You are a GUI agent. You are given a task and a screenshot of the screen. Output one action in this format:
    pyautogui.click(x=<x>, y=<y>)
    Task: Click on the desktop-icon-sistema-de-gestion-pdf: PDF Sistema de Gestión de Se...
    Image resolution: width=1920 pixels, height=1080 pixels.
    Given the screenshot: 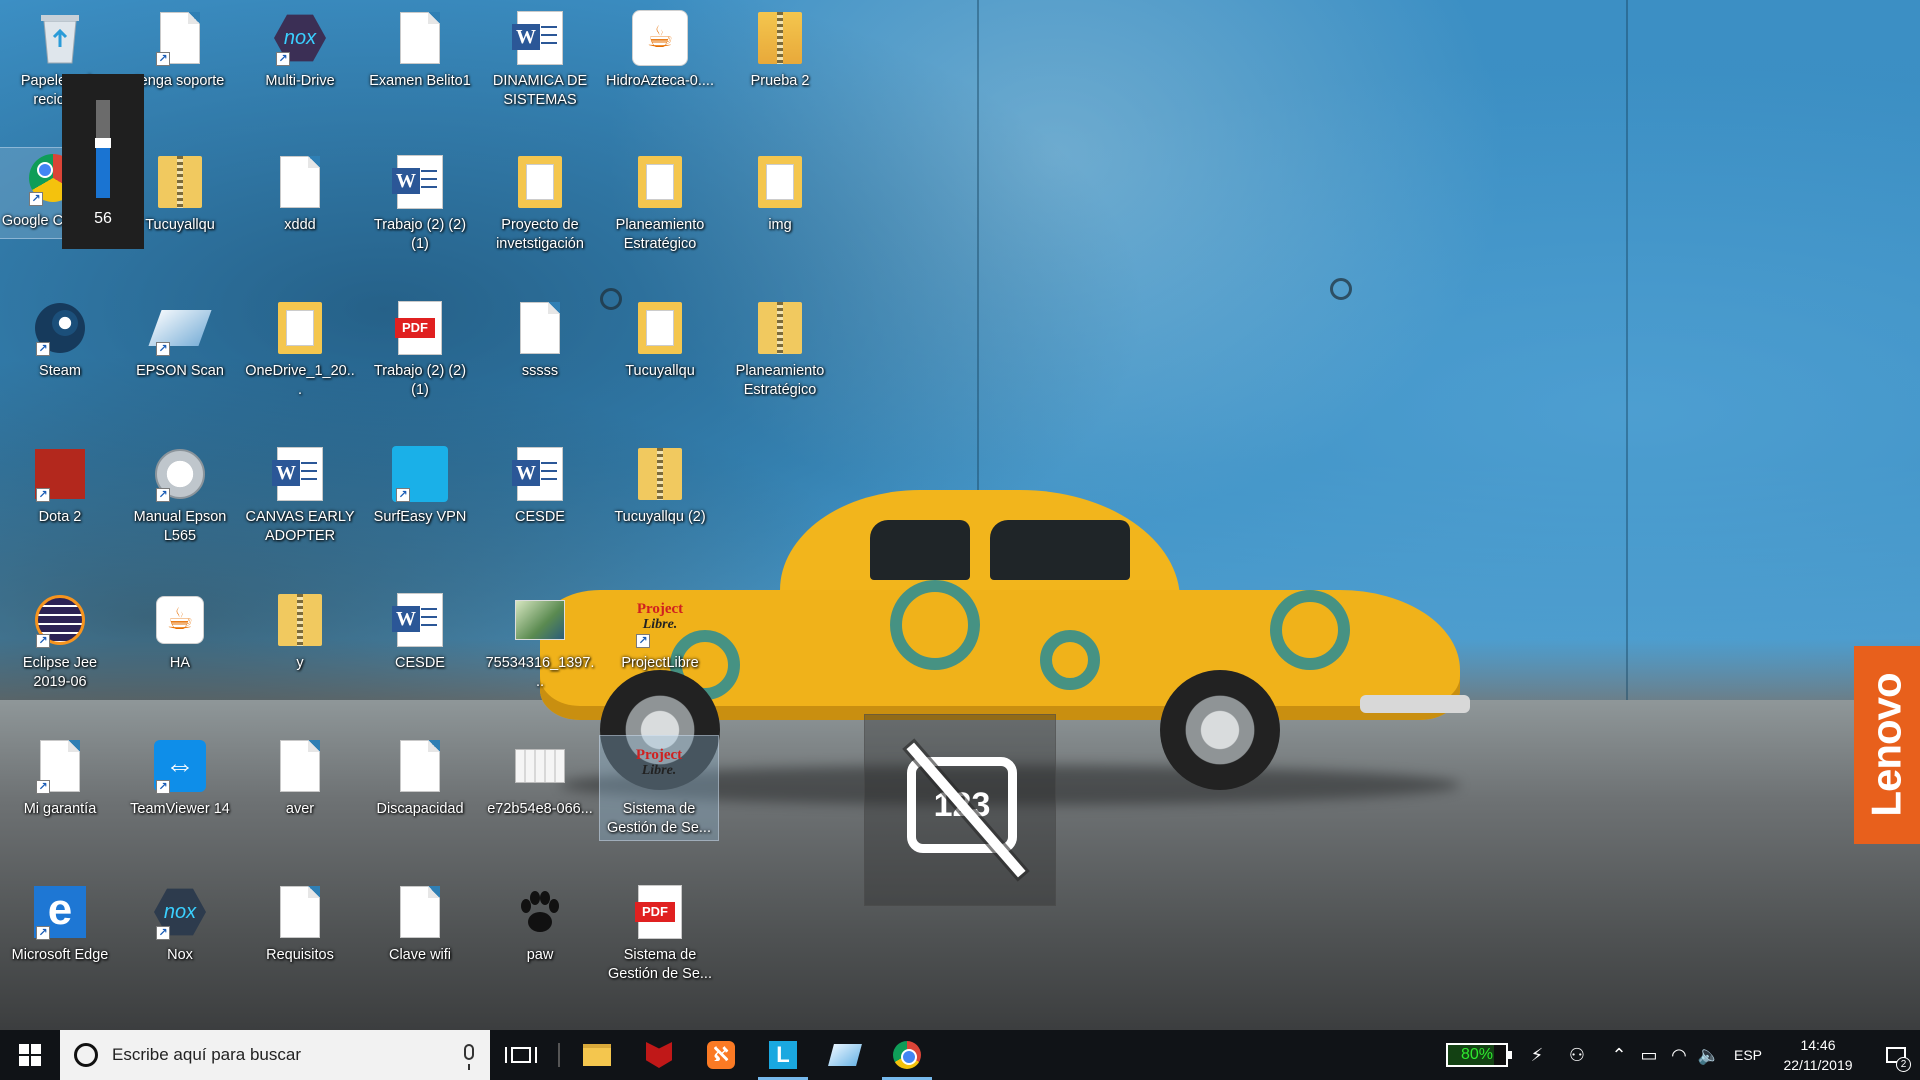 What is the action you would take?
    pyautogui.click(x=660, y=933)
    